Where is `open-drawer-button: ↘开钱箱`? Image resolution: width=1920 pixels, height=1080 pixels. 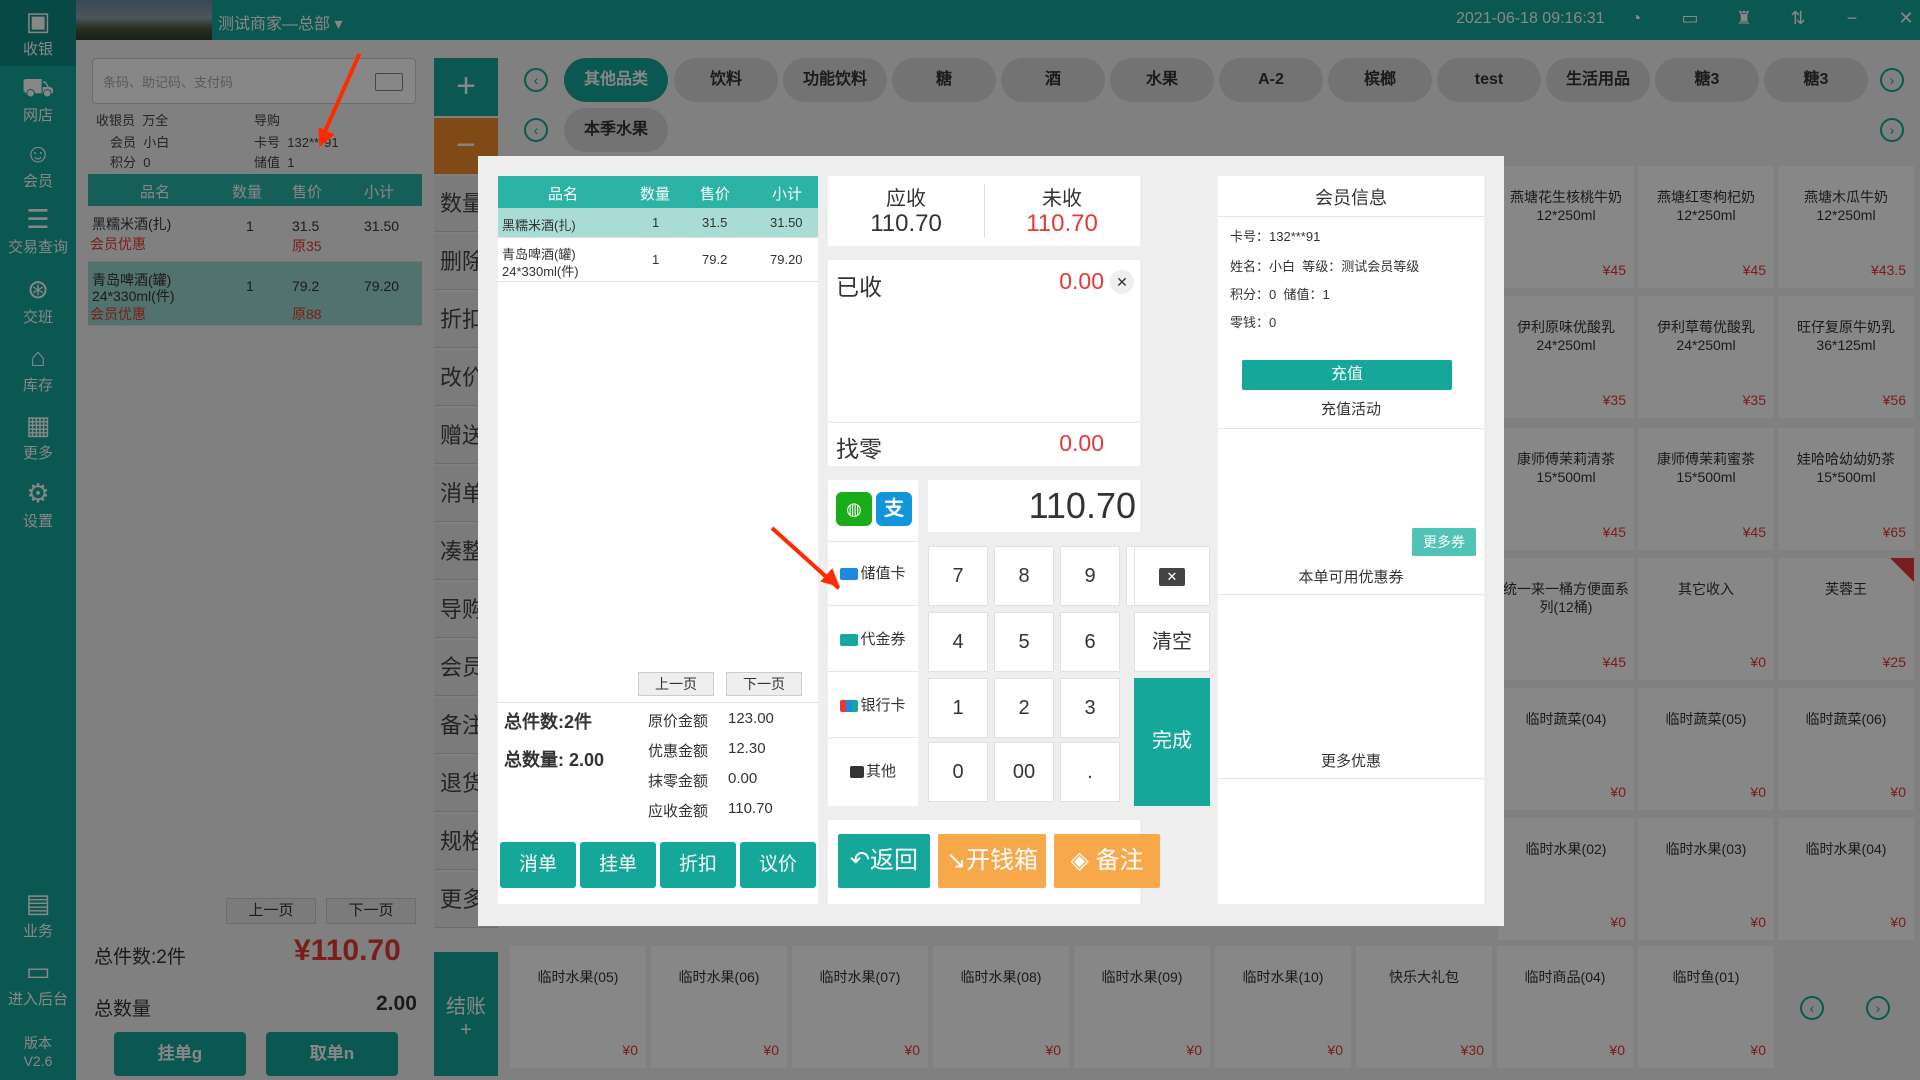 open-drawer-button: ↘开钱箱 is located at coordinates (992, 861).